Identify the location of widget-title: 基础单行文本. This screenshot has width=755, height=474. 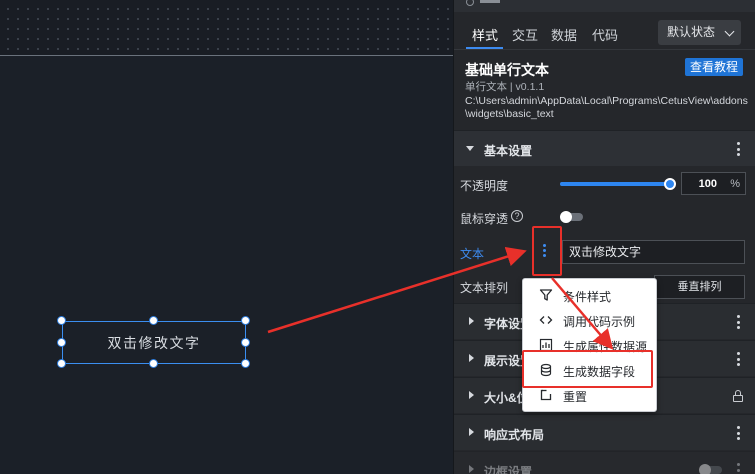
(507, 70).